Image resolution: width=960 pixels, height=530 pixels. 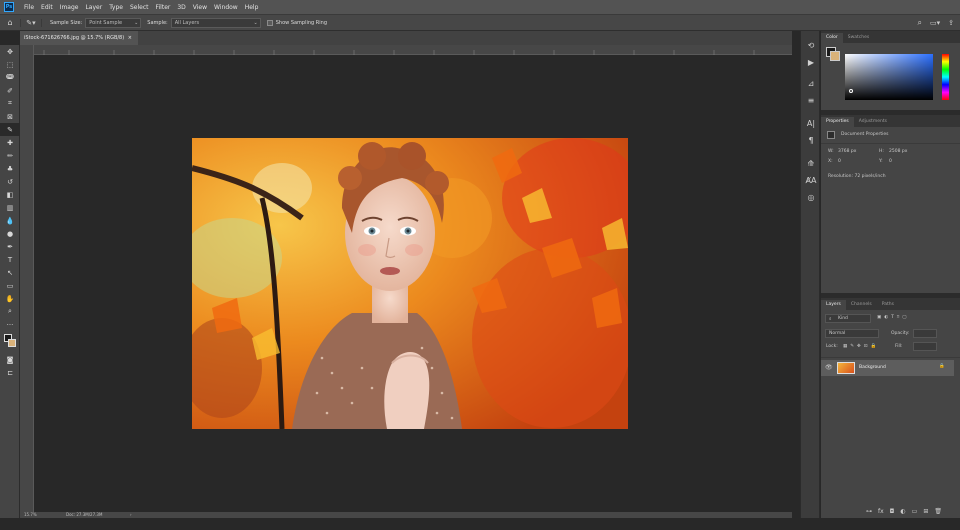 What do you see at coordinates (861, 346) in the screenshot?
I see `lock-icons: ▦✎✥⊡🔒` at bounding box center [861, 346].